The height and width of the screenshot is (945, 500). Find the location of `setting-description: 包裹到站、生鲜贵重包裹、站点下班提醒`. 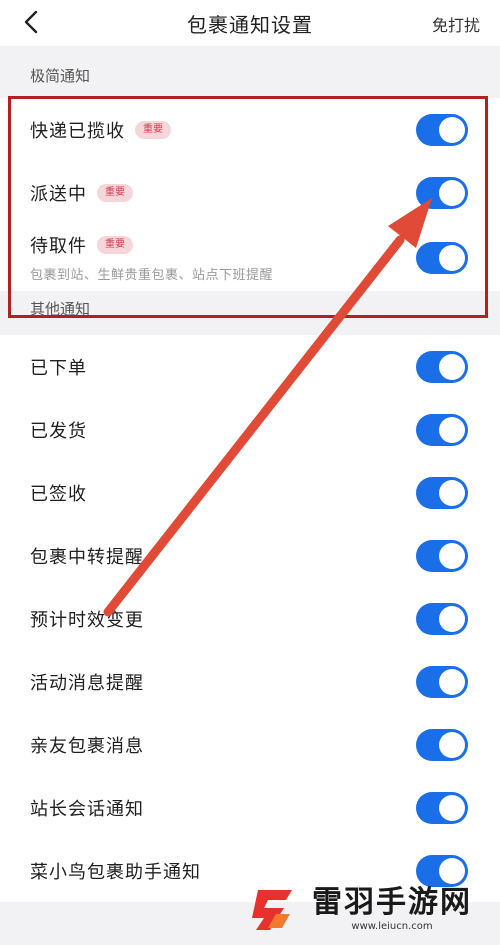

setting-description: 包裹到站、生鲜贵重包裹、站点下班提醒 is located at coordinates (152, 275).